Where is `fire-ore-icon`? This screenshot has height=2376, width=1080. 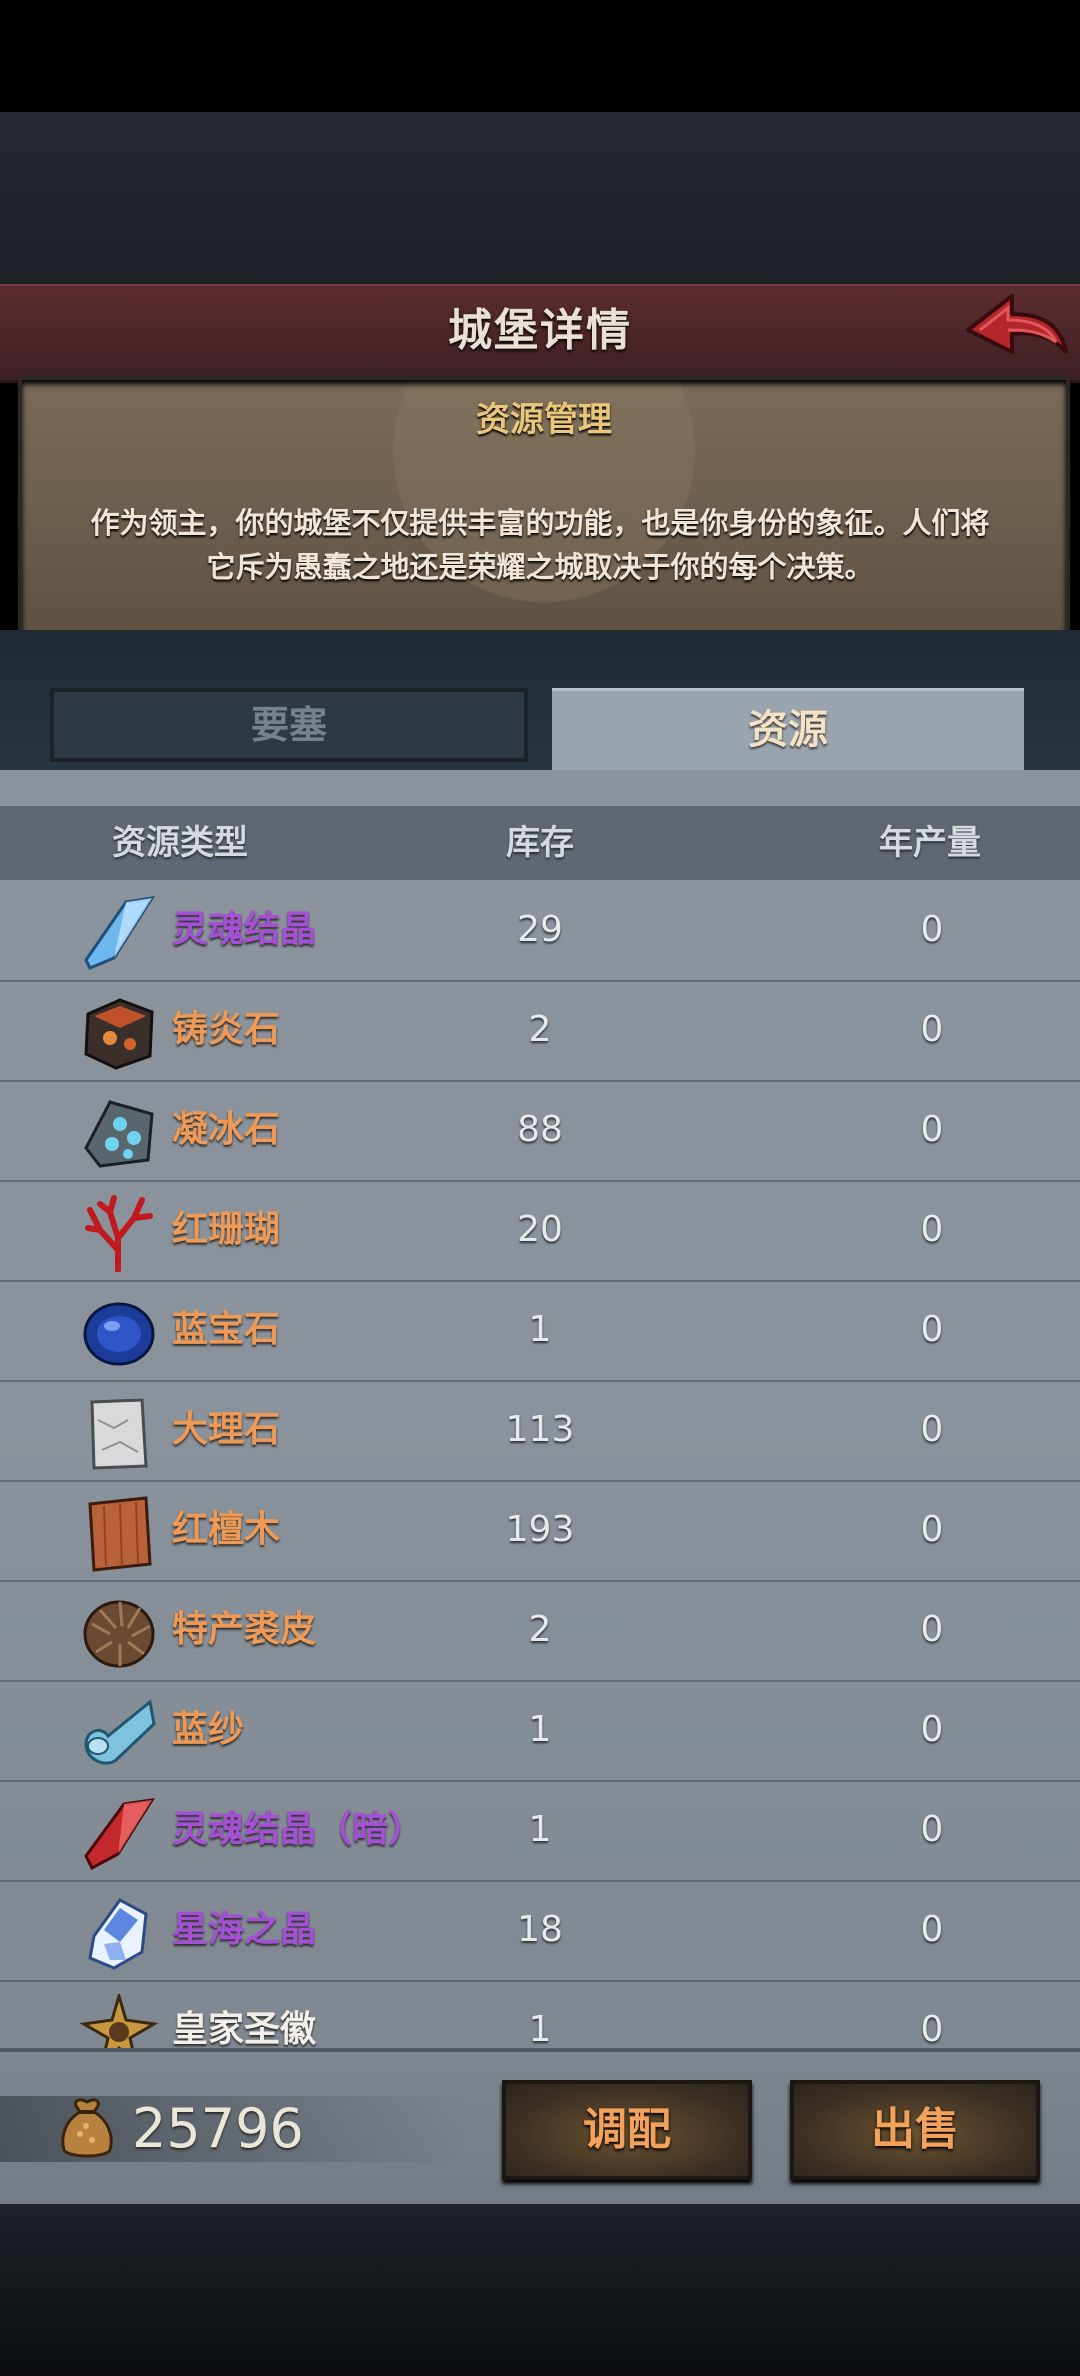
fire-ore-icon is located at coordinates (119, 1034).